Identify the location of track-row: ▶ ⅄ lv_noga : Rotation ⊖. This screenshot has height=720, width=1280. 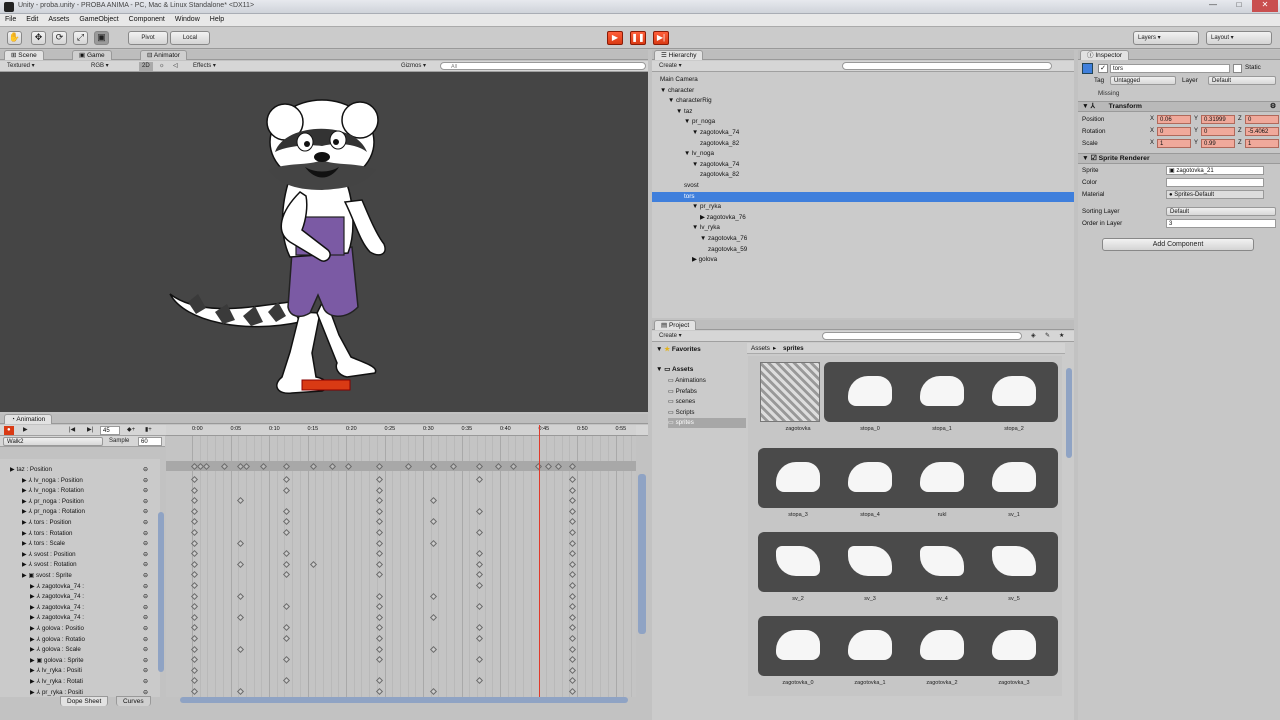
(80, 491).